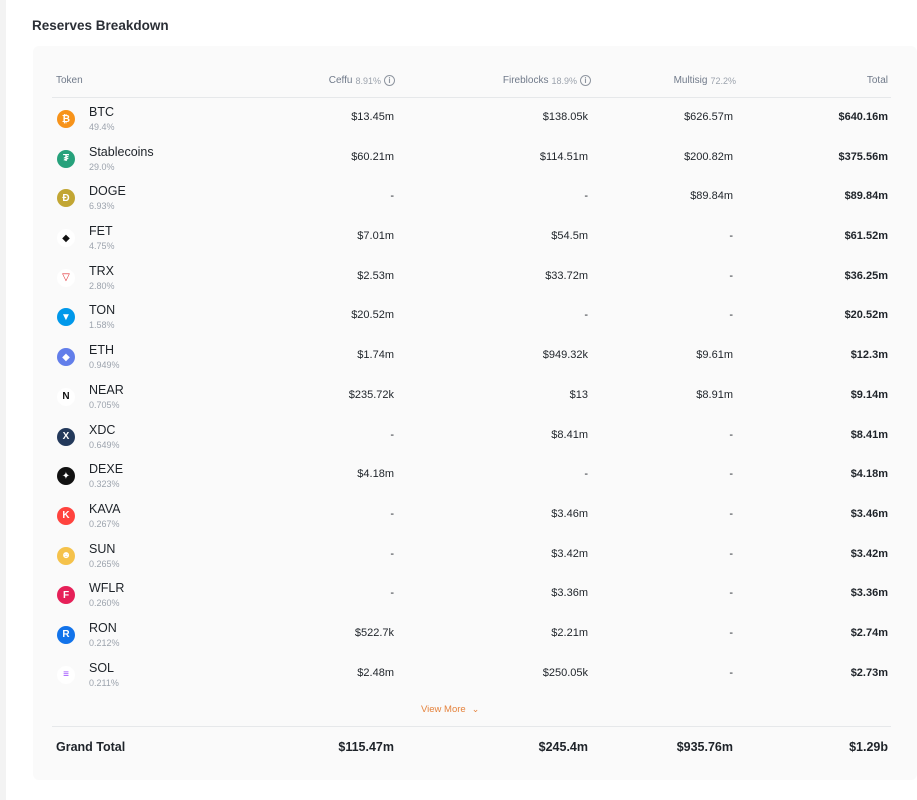  Describe the element at coordinates (869, 553) in the screenshot. I see `total-value: $3.42m` at that location.